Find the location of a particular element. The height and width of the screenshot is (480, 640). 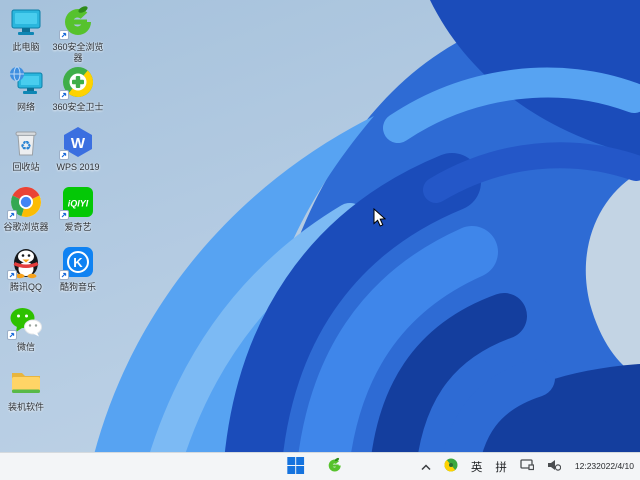

desktop-icon-this-pc: 此电脑 is located at coordinates (26, 29).